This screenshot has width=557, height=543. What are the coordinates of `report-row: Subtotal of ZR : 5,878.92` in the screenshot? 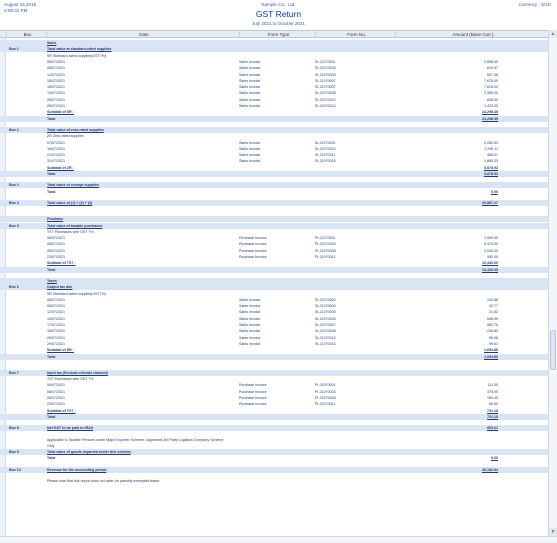 It's located at (274, 168).